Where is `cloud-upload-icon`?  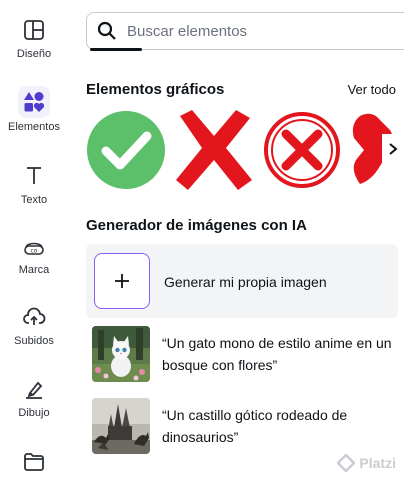
cloud-upload-icon is located at coordinates (34, 316).